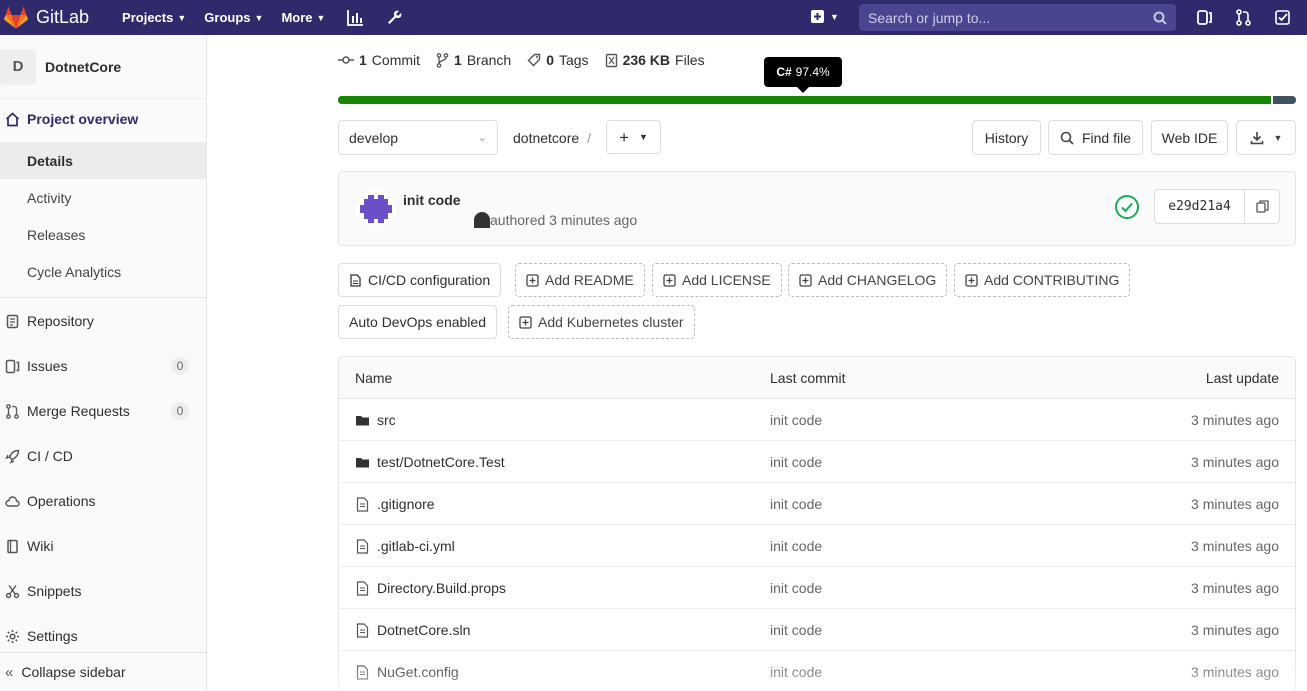 The width and height of the screenshot is (1307, 691). I want to click on sidebar-item-merge-requests: Merge Requests 0, so click(103, 411).